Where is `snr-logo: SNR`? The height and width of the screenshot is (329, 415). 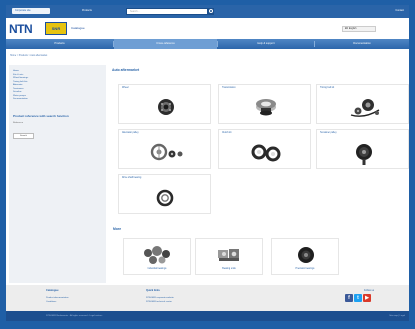 snr-logo: SNR is located at coordinates (56, 28).